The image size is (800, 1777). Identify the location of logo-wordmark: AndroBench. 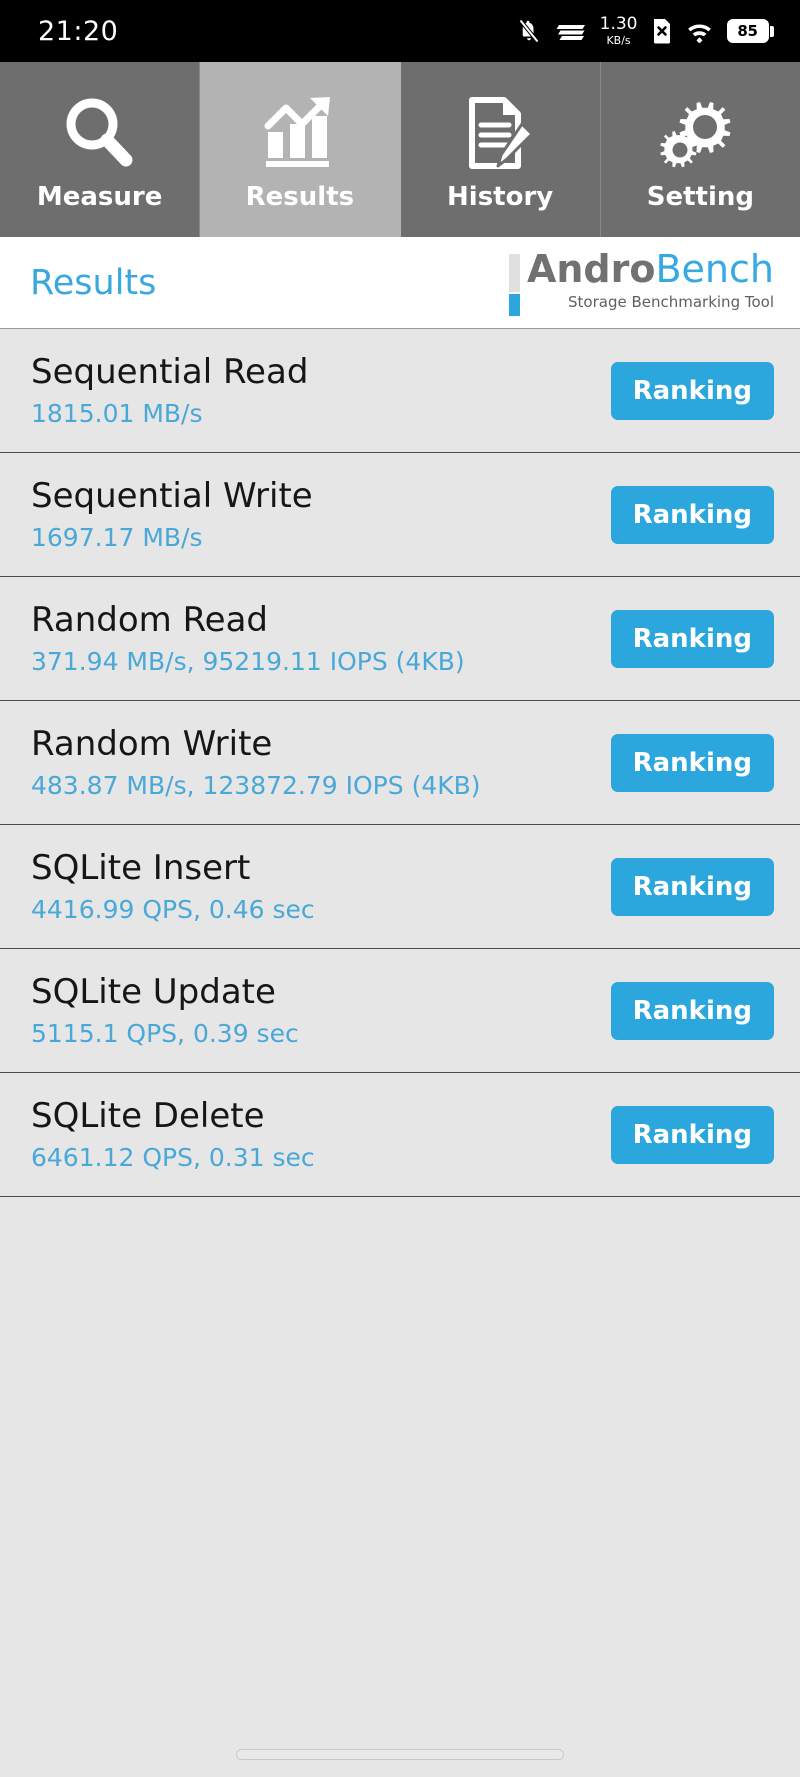
(650, 269).